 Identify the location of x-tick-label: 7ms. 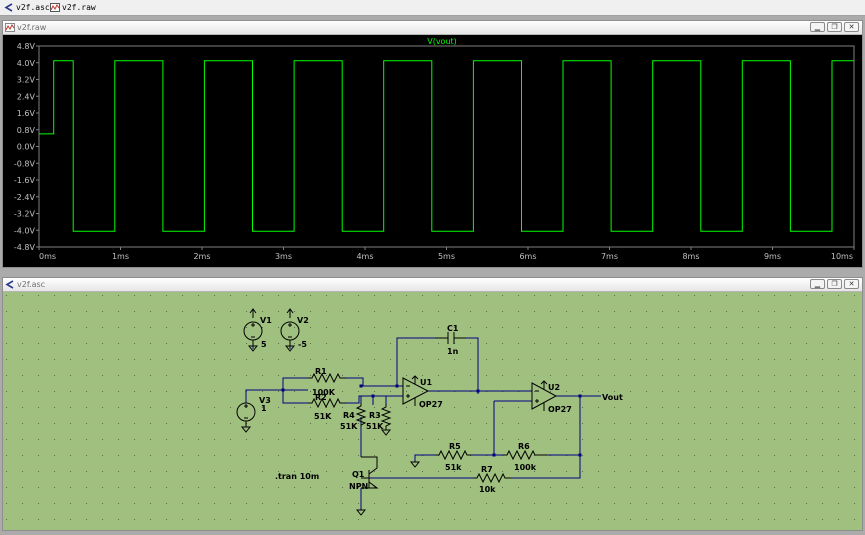
(609, 256).